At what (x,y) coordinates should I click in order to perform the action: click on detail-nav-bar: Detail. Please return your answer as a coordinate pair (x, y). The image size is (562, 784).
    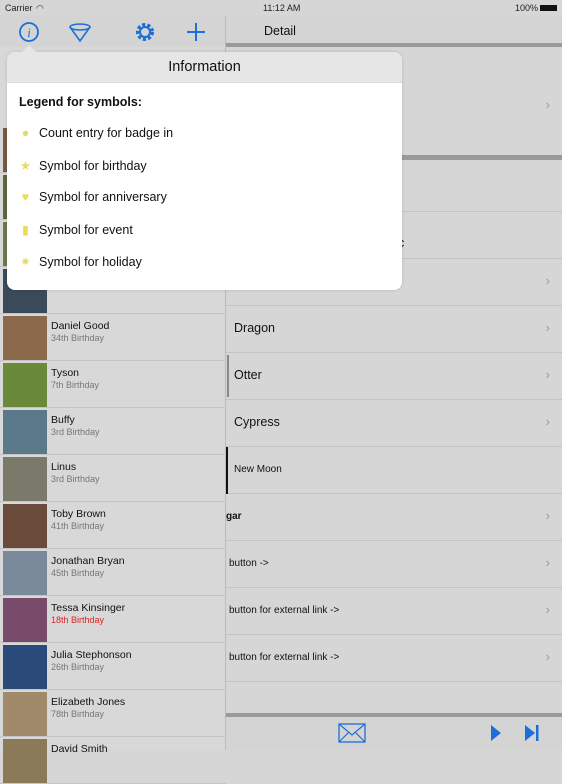
    Looking at the image, I should click on (394, 31).